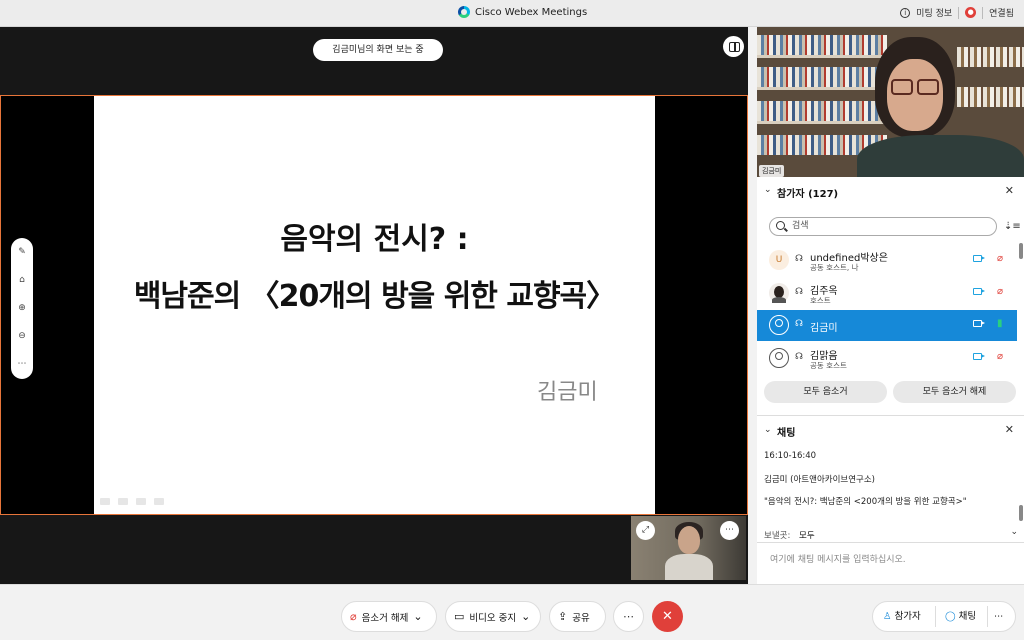  Describe the element at coordinates (689, 540) in the screenshot. I see `self-view-person-face` at that location.